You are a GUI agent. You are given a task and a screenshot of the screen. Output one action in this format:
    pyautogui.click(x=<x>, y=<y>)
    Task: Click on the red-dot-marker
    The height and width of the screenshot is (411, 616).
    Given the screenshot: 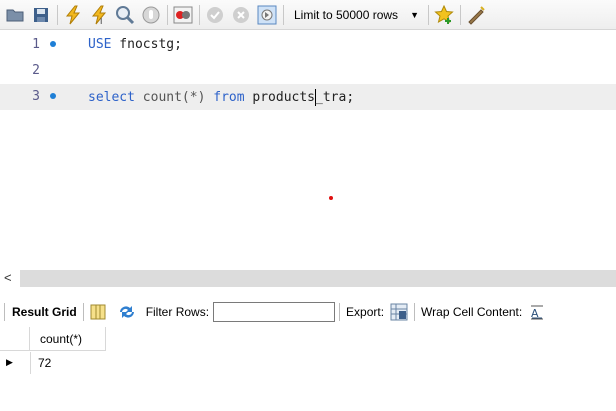 What is the action you would take?
    pyautogui.click(x=331, y=198)
    